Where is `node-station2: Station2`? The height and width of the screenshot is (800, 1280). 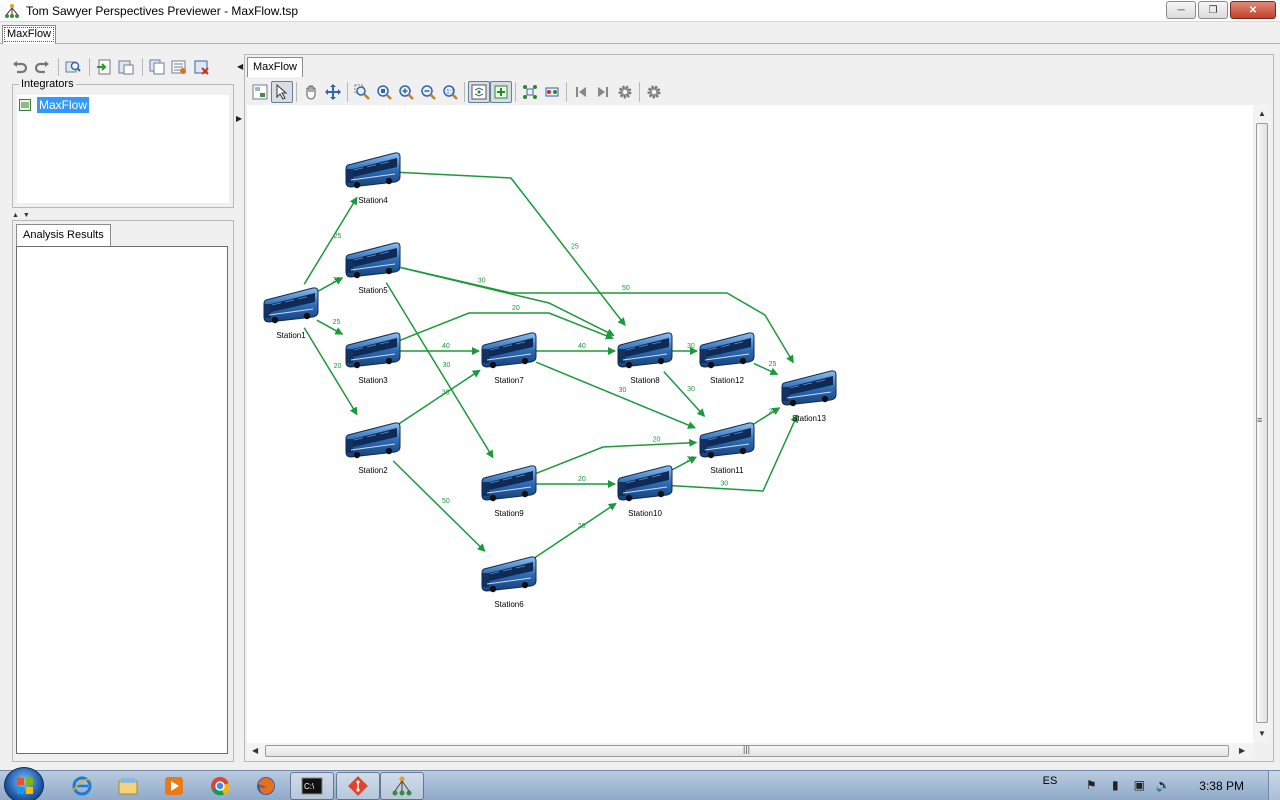
node-station2: Station2 is located at coordinates (373, 448).